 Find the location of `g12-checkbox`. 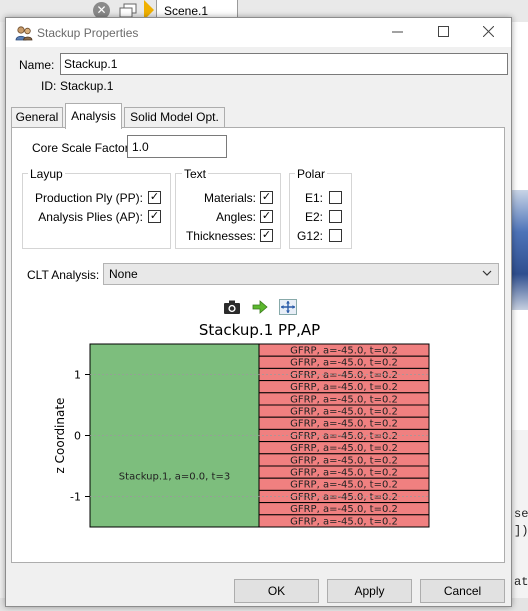

g12-checkbox is located at coordinates (335, 235).